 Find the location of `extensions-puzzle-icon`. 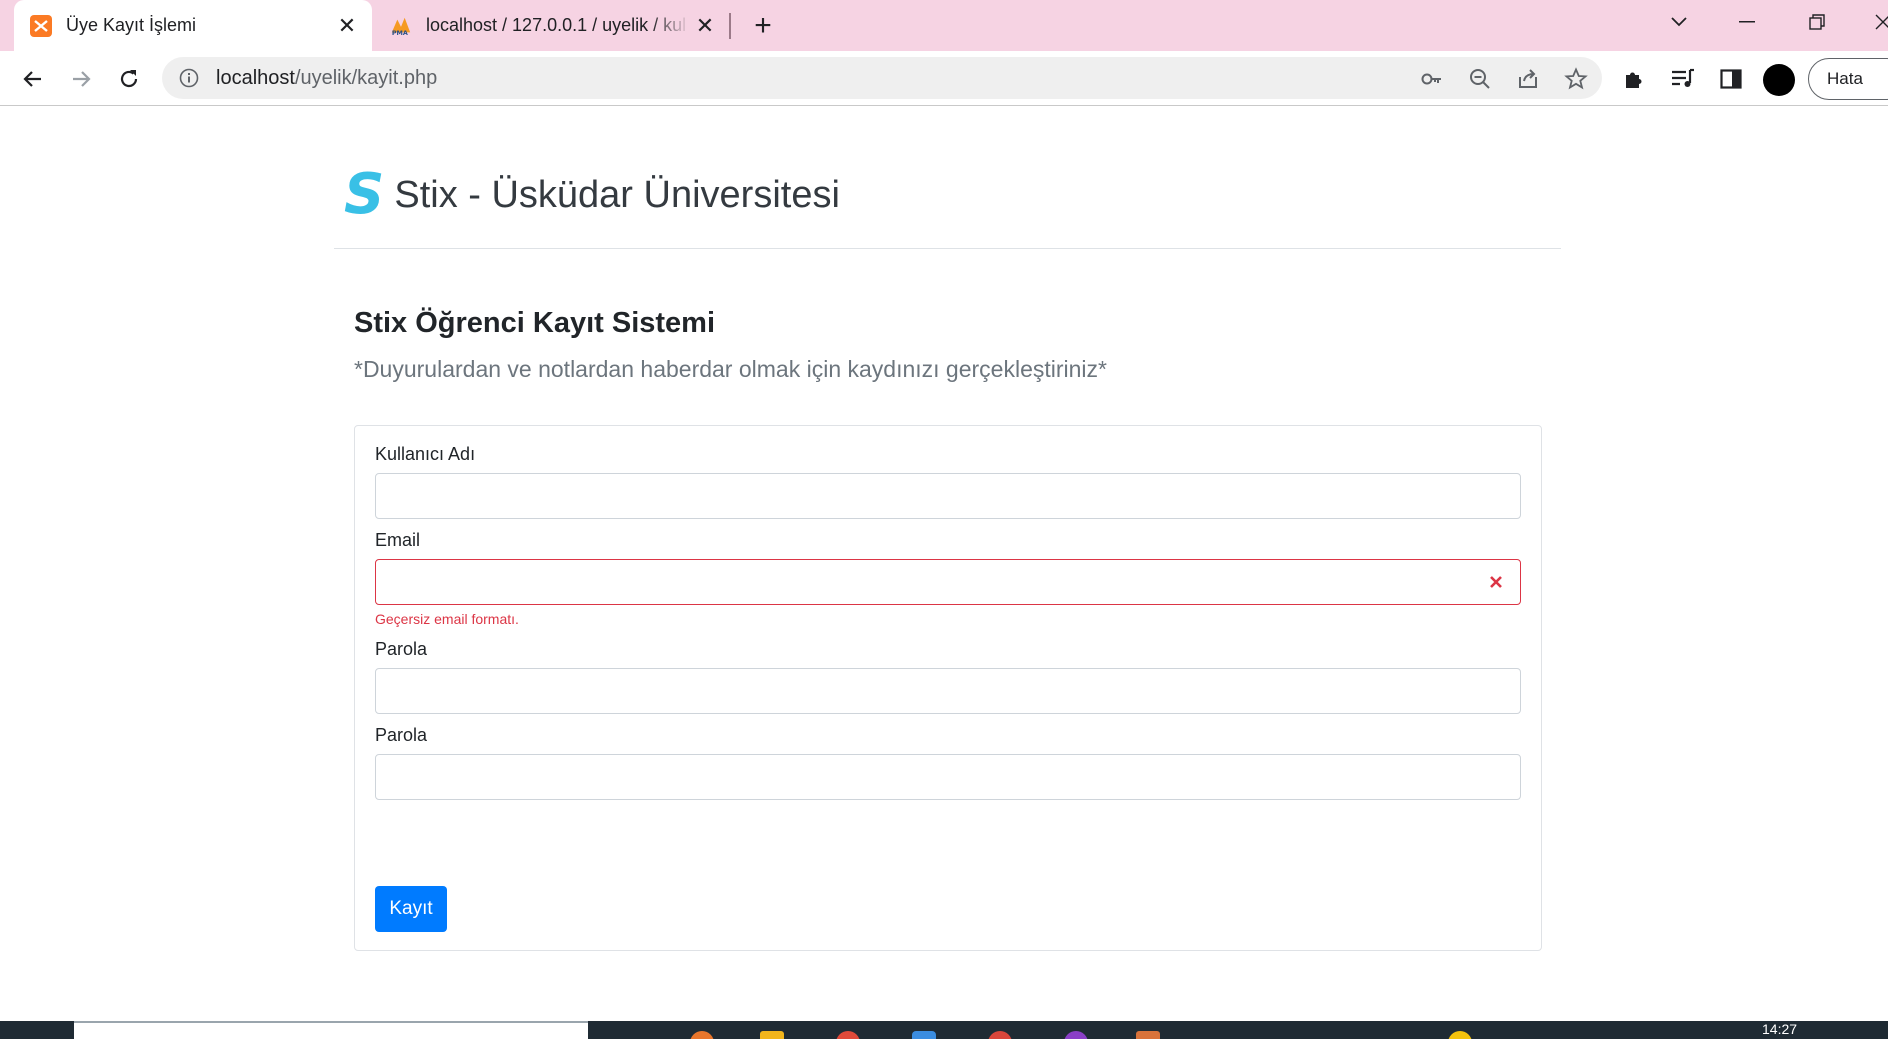

extensions-puzzle-icon is located at coordinates (1634, 79).